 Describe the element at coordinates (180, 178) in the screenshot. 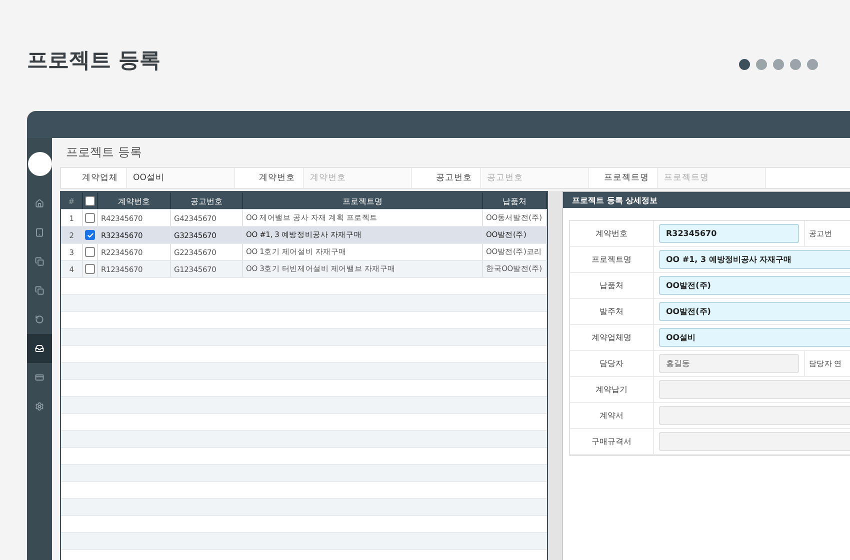

I see `filter-field: OO설비` at that location.